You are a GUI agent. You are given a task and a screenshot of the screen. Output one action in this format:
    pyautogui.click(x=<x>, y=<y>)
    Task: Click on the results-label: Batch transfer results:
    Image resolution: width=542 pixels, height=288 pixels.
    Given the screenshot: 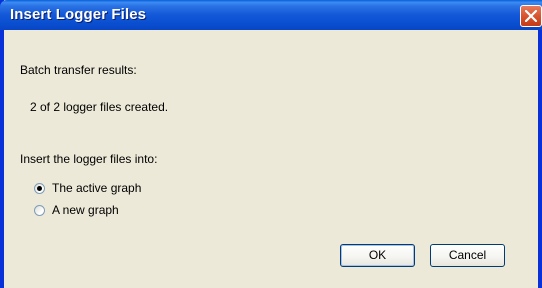 What is the action you would take?
    pyautogui.click(x=78, y=70)
    